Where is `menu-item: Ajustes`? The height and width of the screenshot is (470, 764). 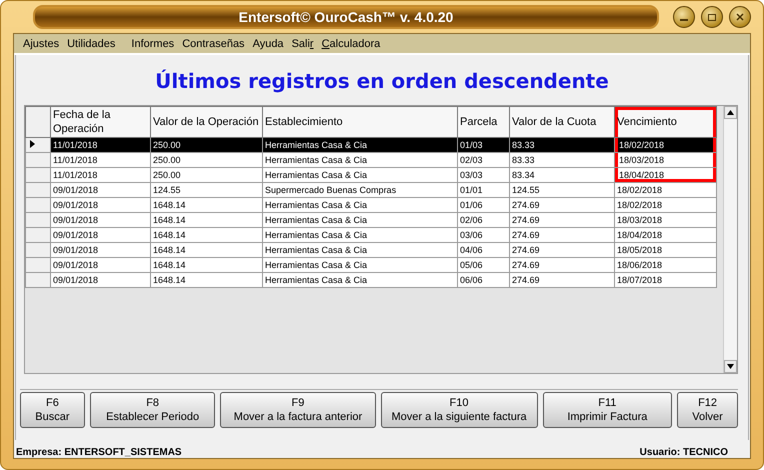
menu-item: Ajustes is located at coordinates (41, 44).